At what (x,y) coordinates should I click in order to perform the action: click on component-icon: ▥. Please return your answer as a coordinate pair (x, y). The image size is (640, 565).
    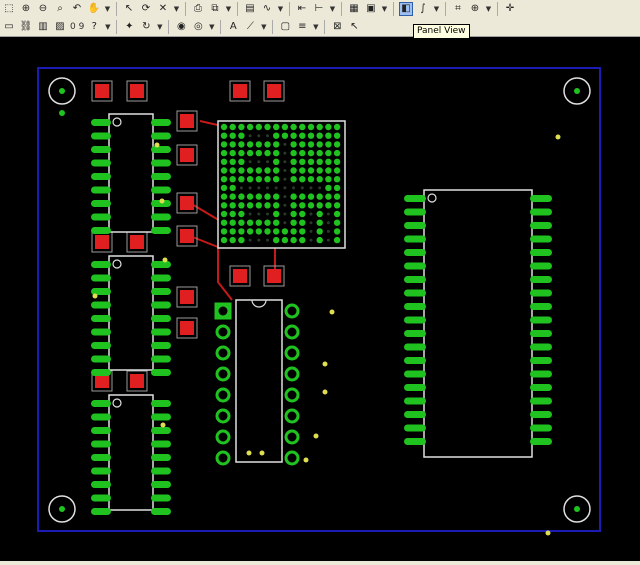
    Looking at the image, I should click on (43, 27).